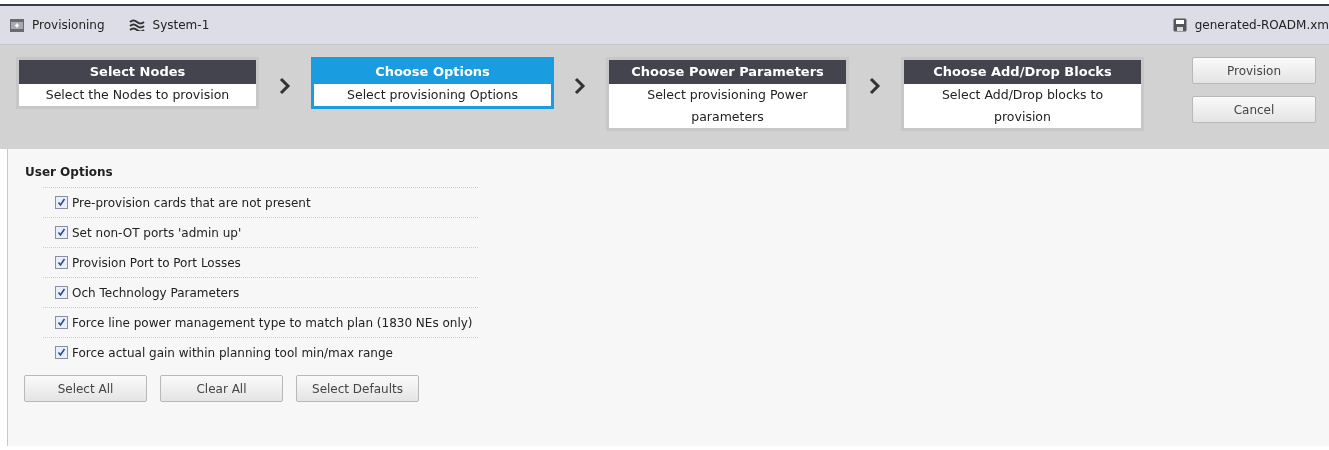 Image resolution: width=1329 pixels, height=450 pixels. Describe the element at coordinates (156, 262) in the screenshot. I see `option-label: Provision Port to Port Losses` at that location.